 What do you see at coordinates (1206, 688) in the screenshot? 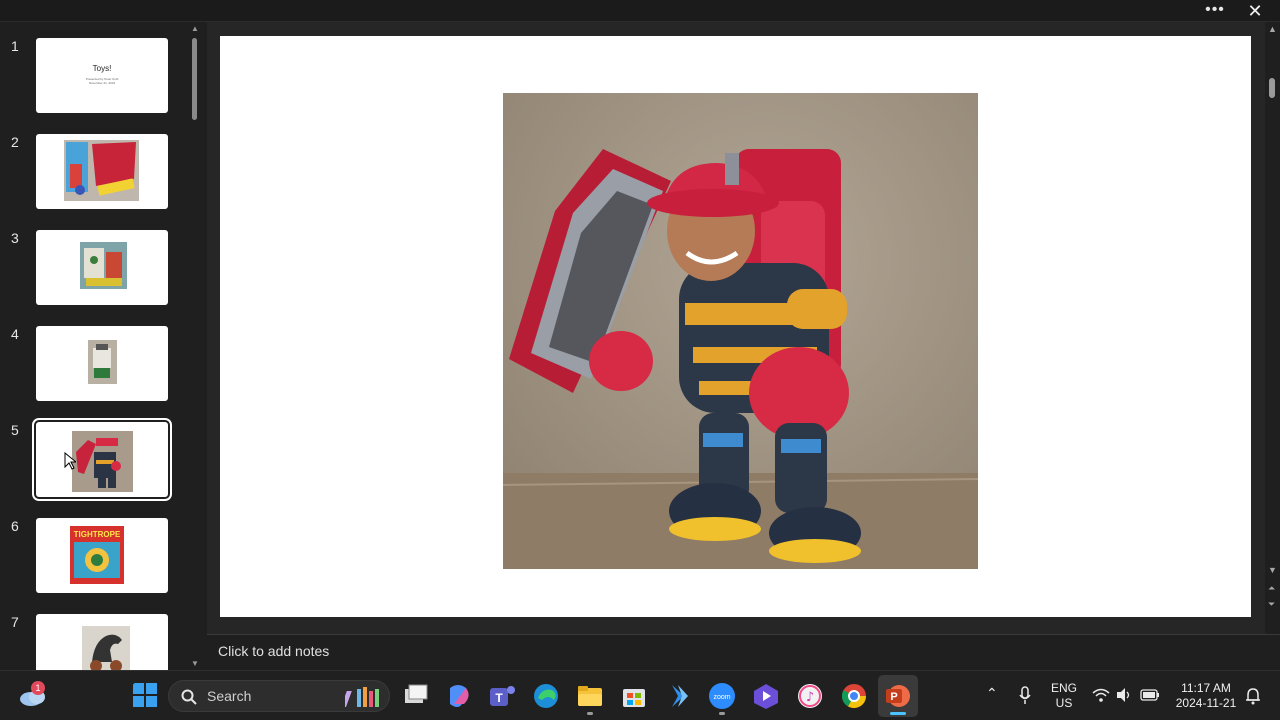
I see `clock-time: 11:17 AM` at bounding box center [1206, 688].